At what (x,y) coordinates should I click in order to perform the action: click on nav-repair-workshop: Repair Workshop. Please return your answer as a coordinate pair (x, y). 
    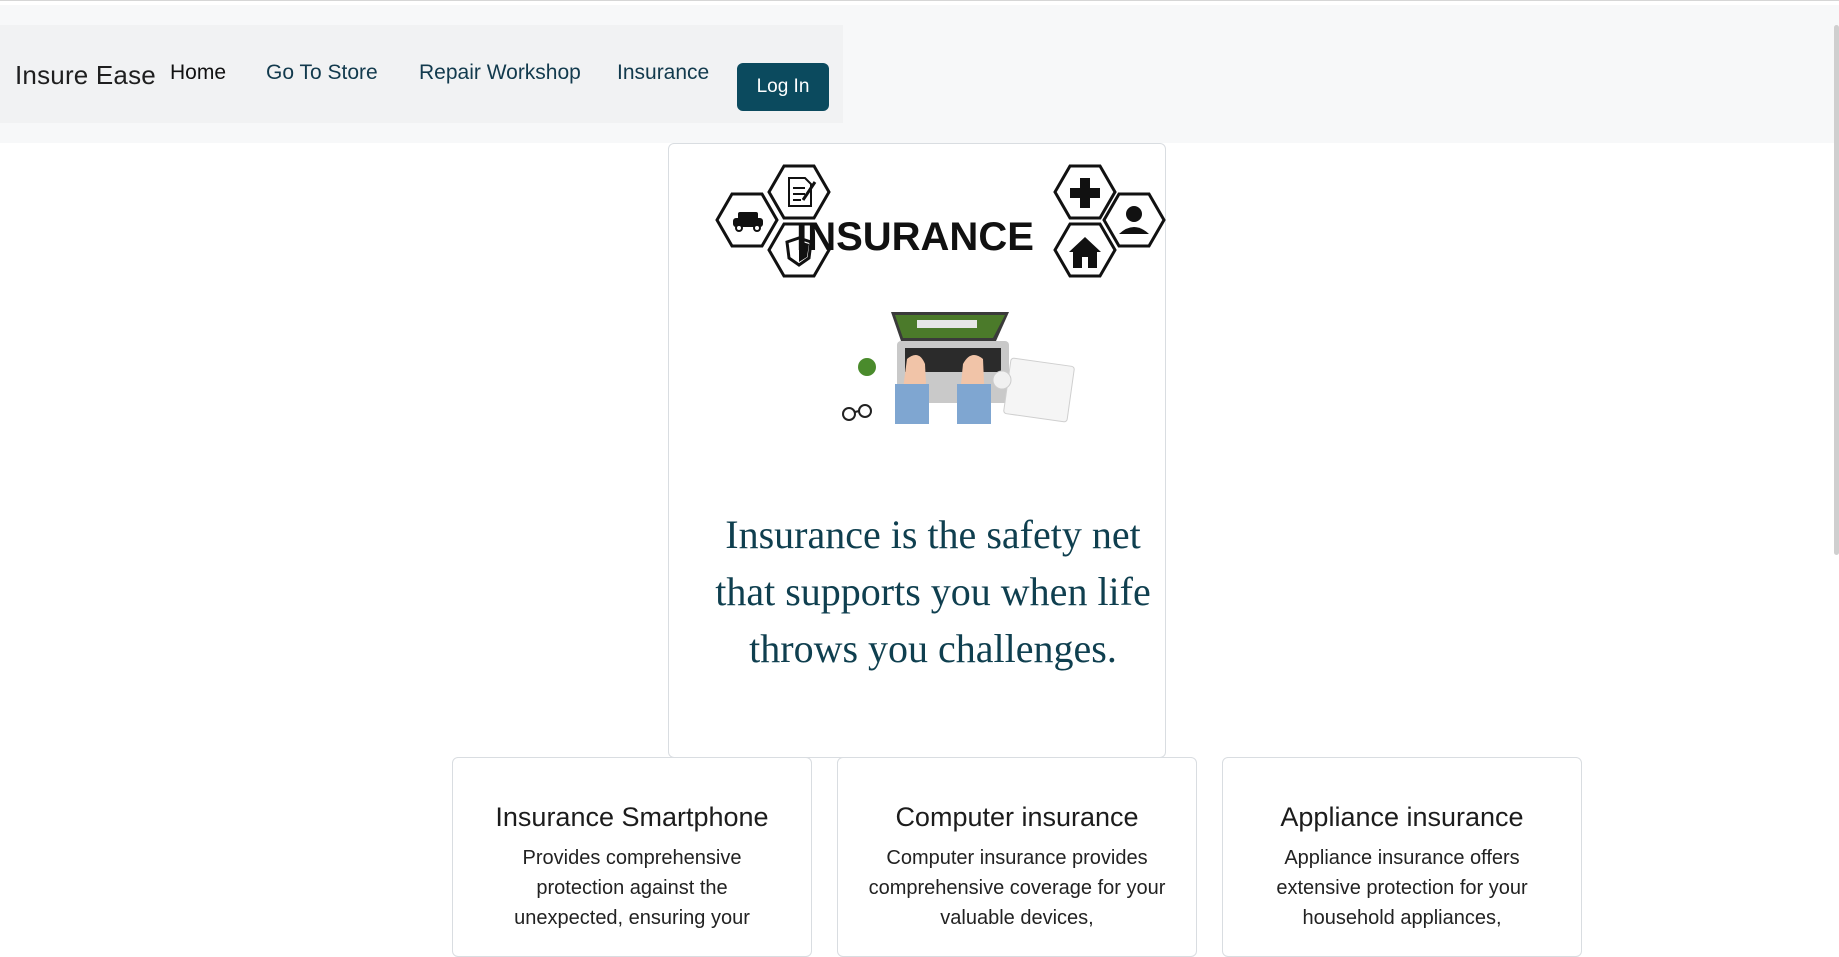
    Looking at the image, I should click on (500, 73).